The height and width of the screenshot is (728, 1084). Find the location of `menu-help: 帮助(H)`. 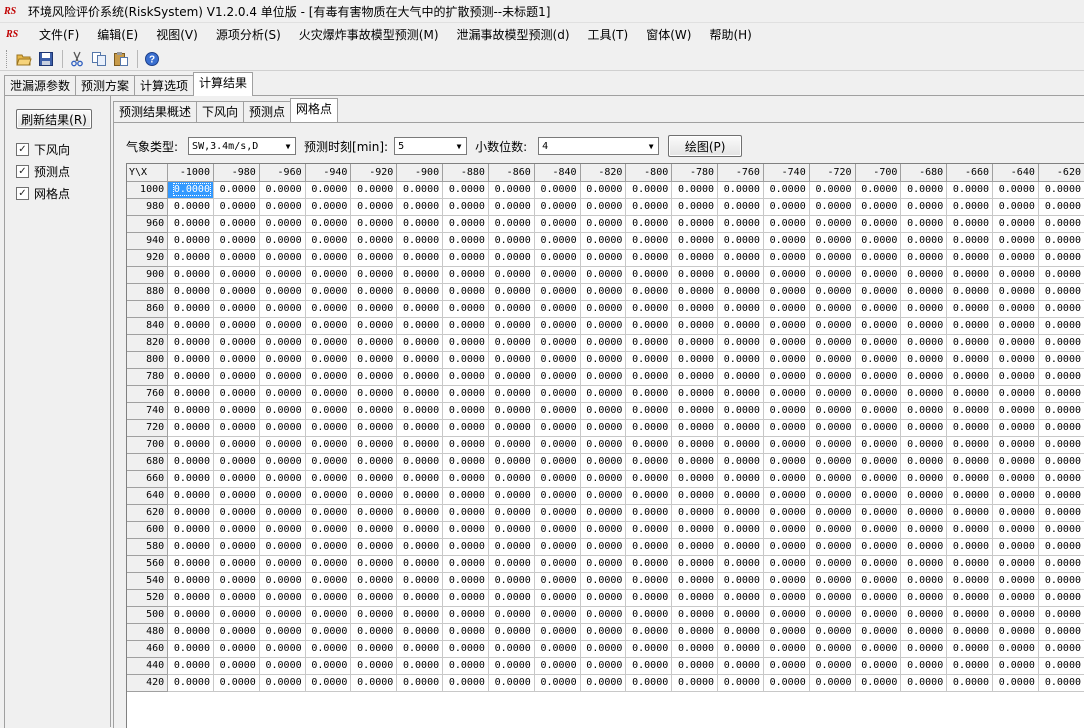

menu-help: 帮助(H) is located at coordinates (730, 34).